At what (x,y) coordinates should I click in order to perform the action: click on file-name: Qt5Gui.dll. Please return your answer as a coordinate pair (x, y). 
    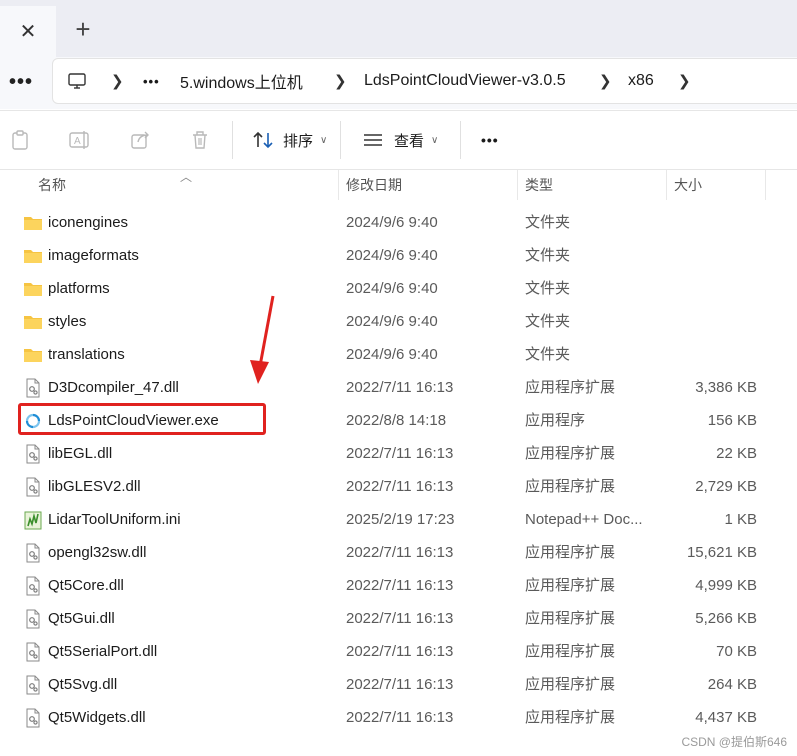
    Looking at the image, I should click on (81, 618).